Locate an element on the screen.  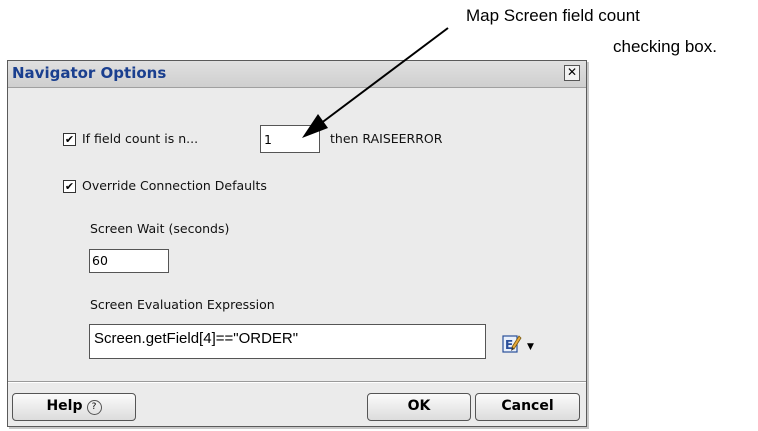
callout-line-1: Map Screen field count is located at coordinates (553, 15).